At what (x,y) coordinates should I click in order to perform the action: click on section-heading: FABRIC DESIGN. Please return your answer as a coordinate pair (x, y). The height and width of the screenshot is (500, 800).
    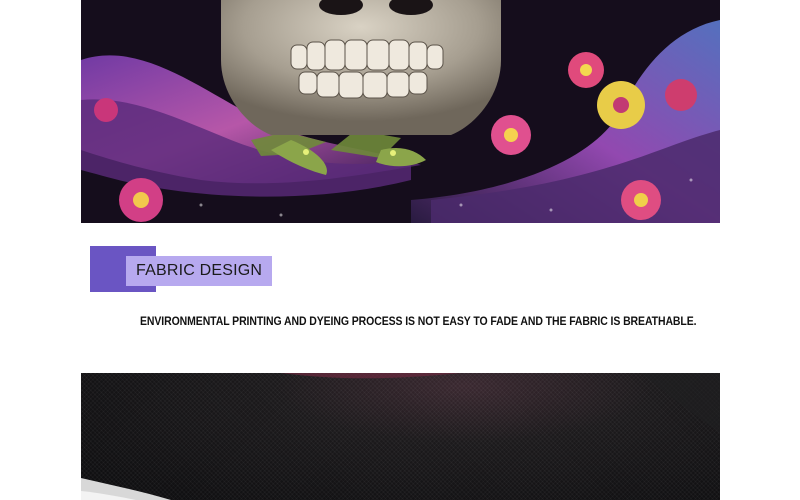
    Looking at the image, I should click on (181, 269).